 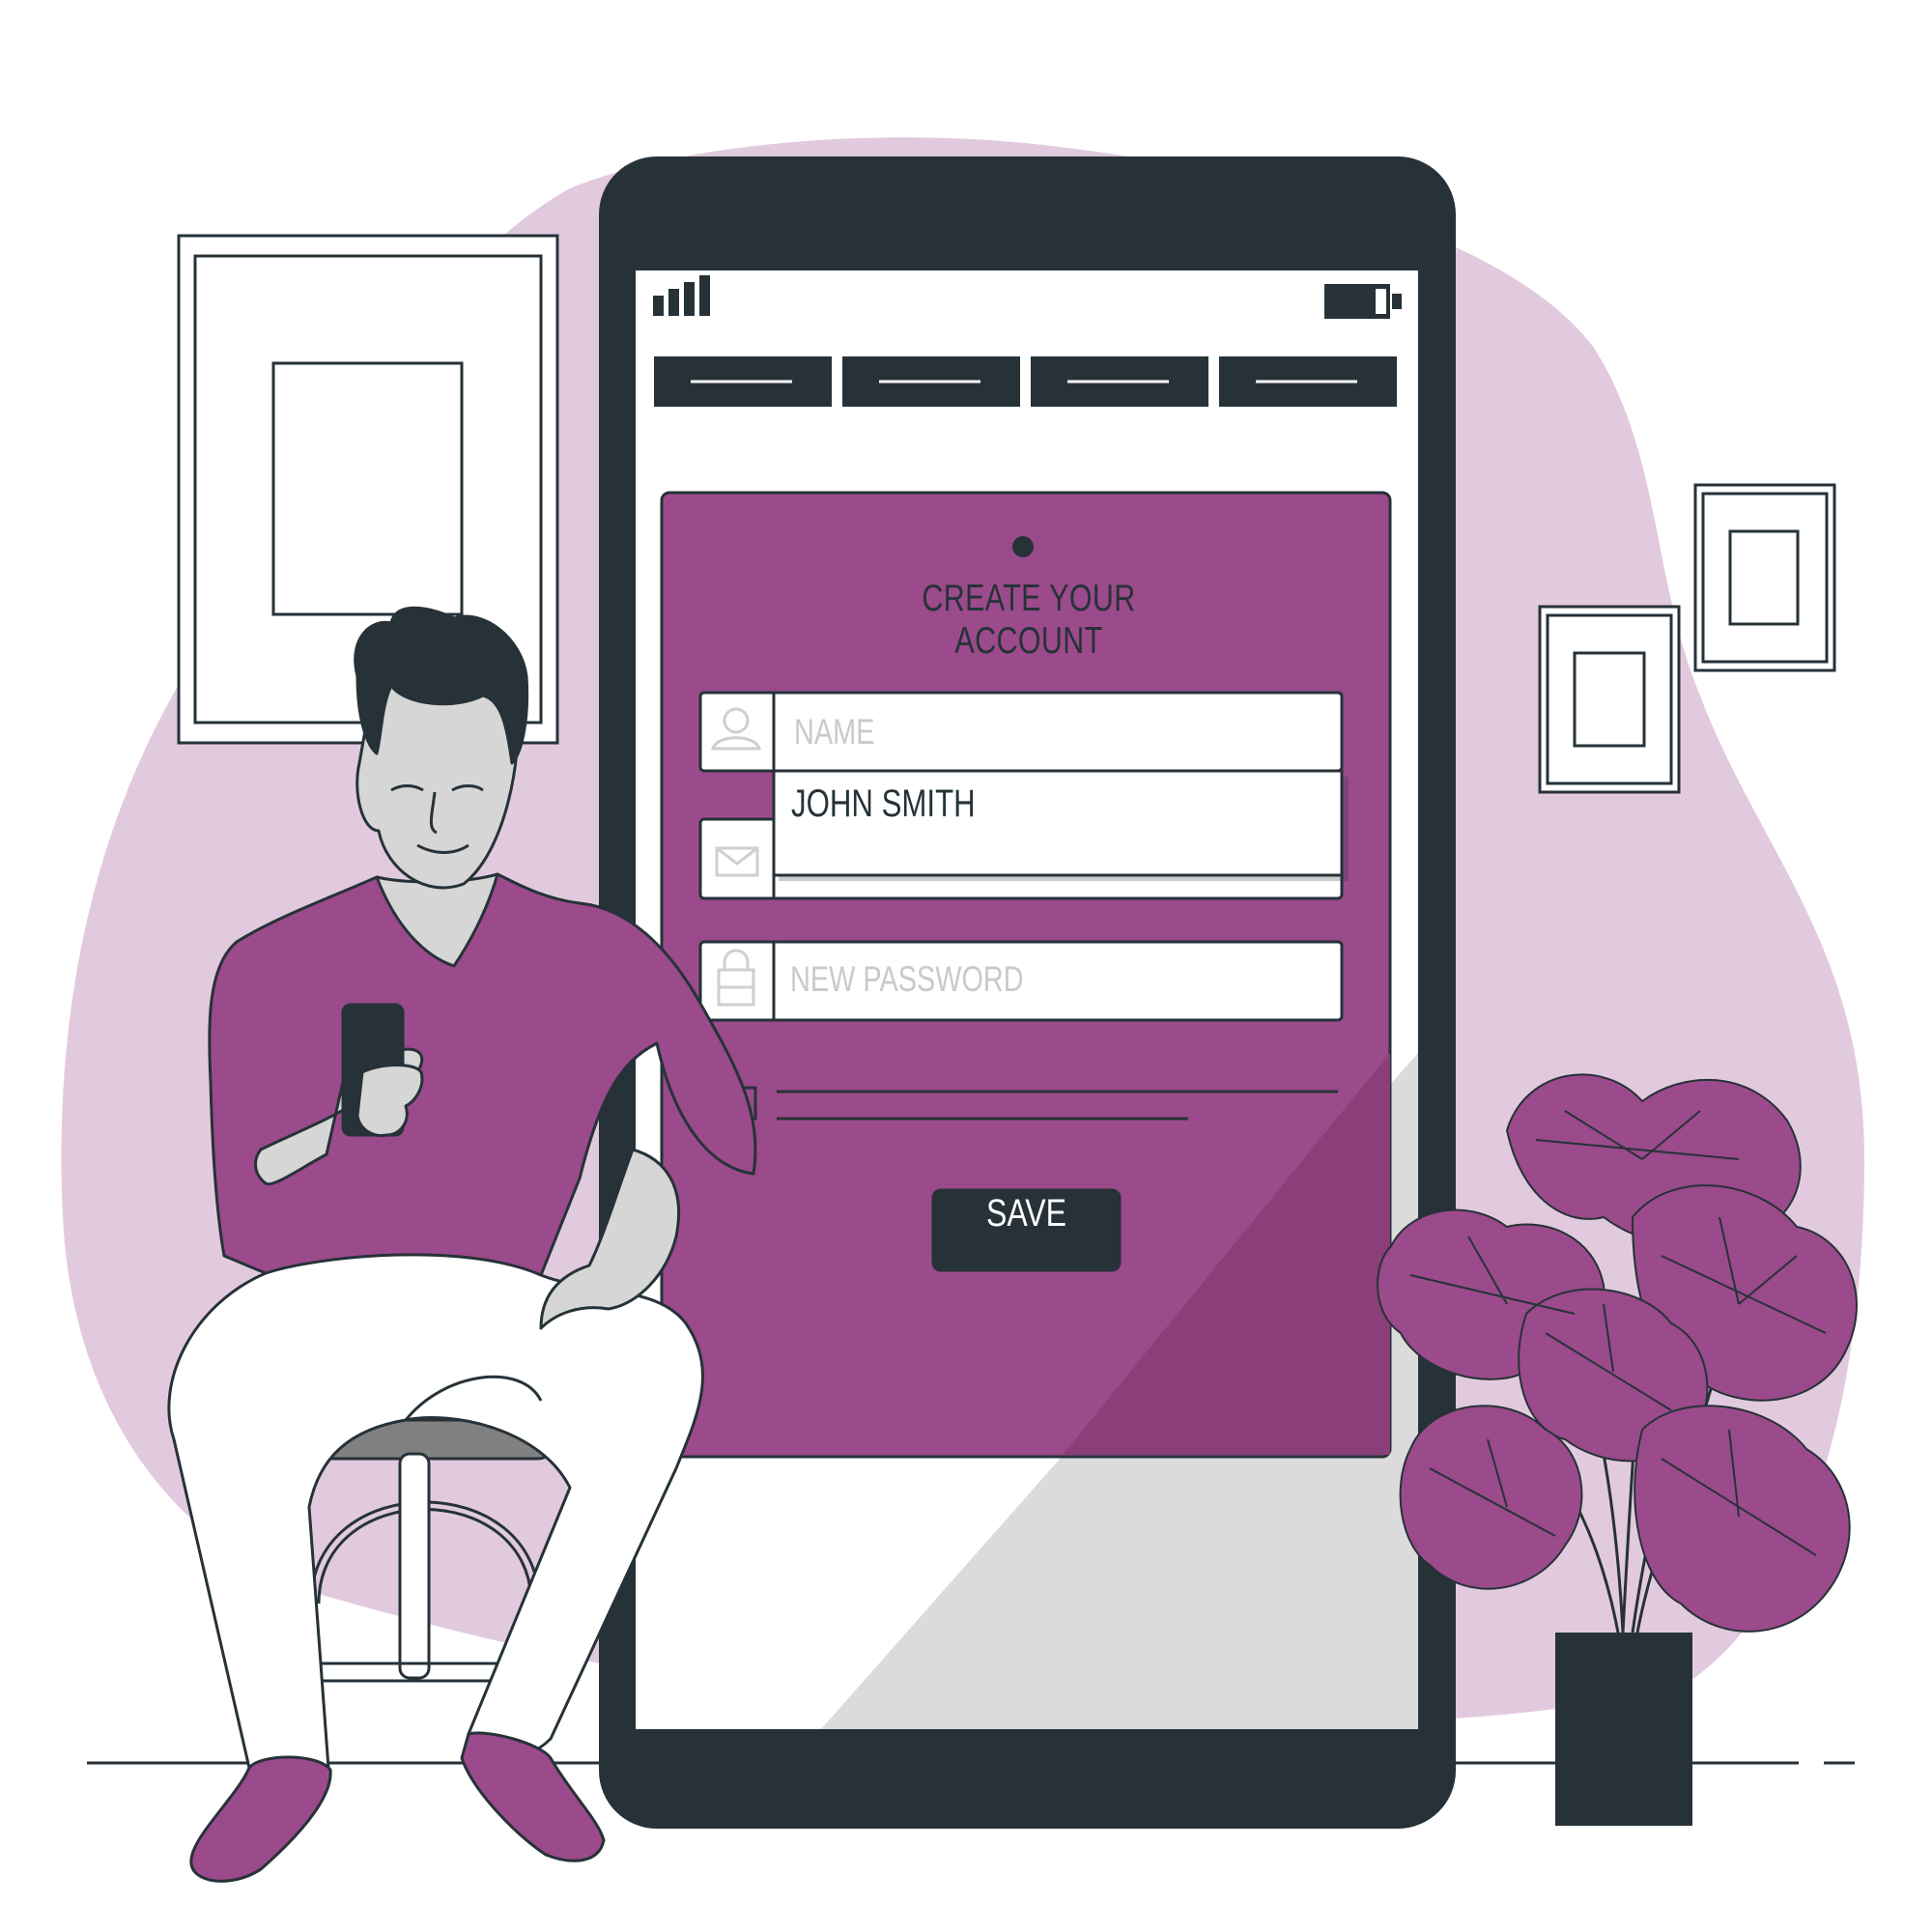 I want to click on battery-icon, so click(x=1363, y=301).